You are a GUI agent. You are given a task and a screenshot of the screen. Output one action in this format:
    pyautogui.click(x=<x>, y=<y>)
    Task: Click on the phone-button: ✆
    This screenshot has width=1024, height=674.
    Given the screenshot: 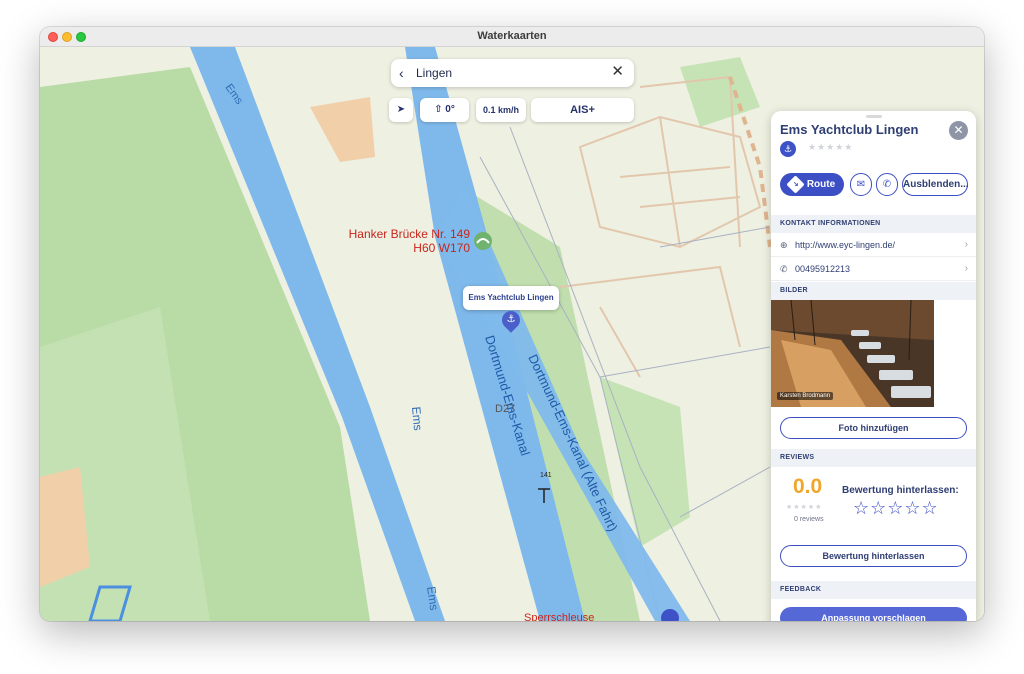 What is the action you would take?
    pyautogui.click(x=887, y=184)
    